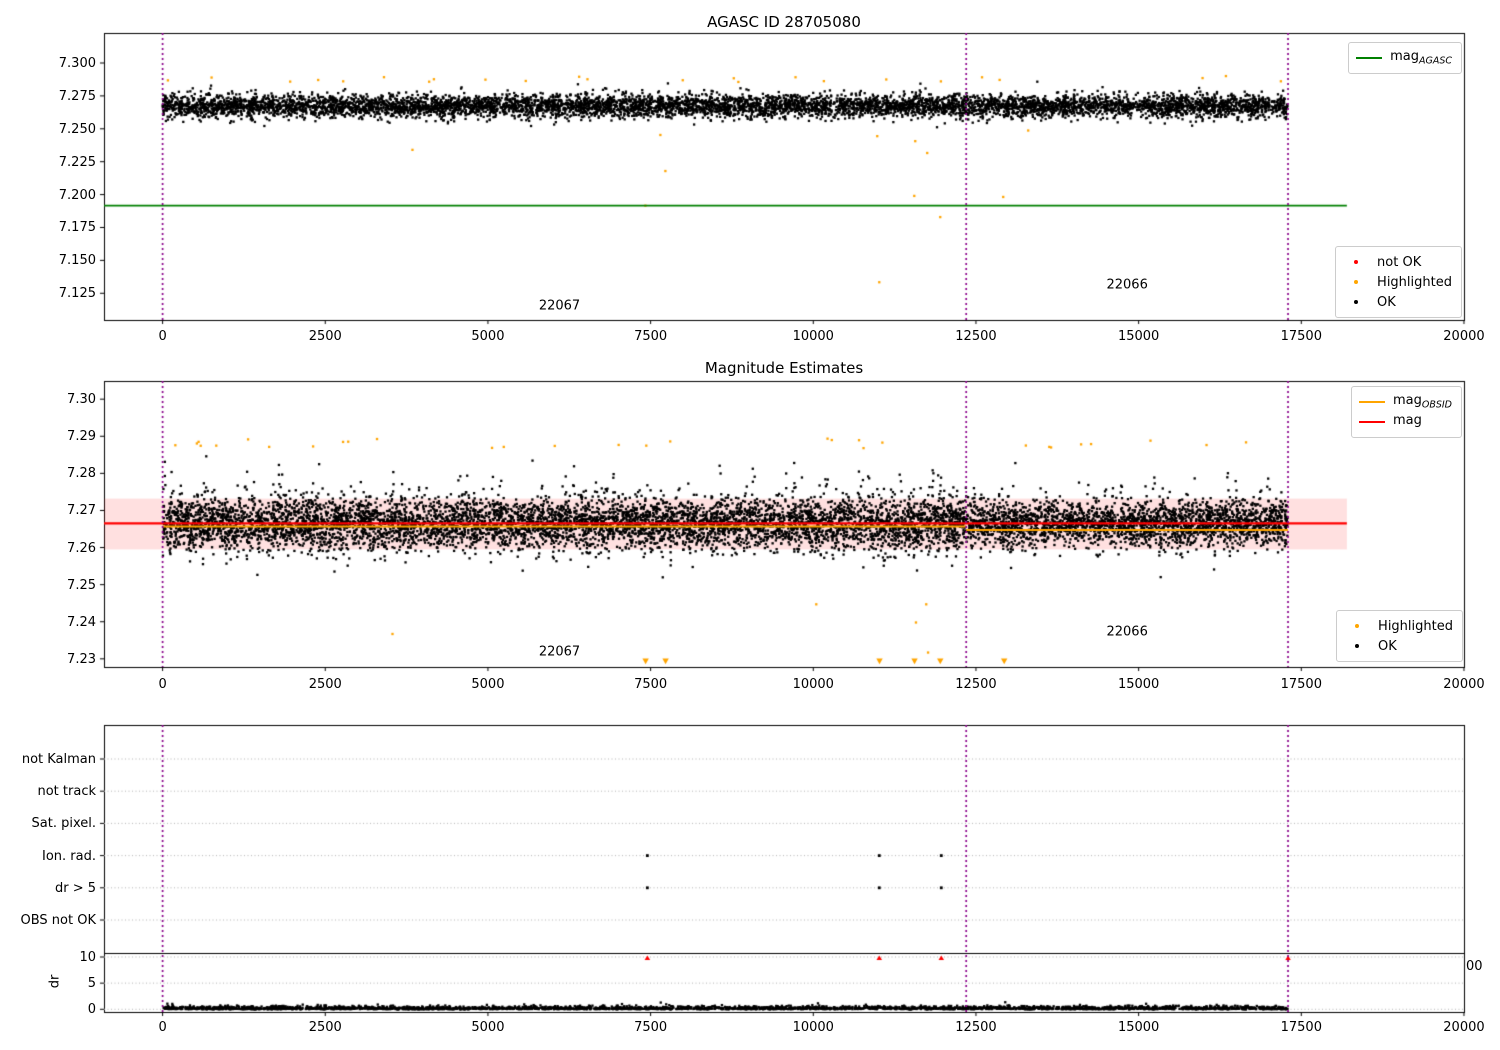 Image resolution: width=1500 pixels, height=1050 pixels. Describe the element at coordinates (1371, 422) in the screenshot. I see `red-line-swatch` at that location.